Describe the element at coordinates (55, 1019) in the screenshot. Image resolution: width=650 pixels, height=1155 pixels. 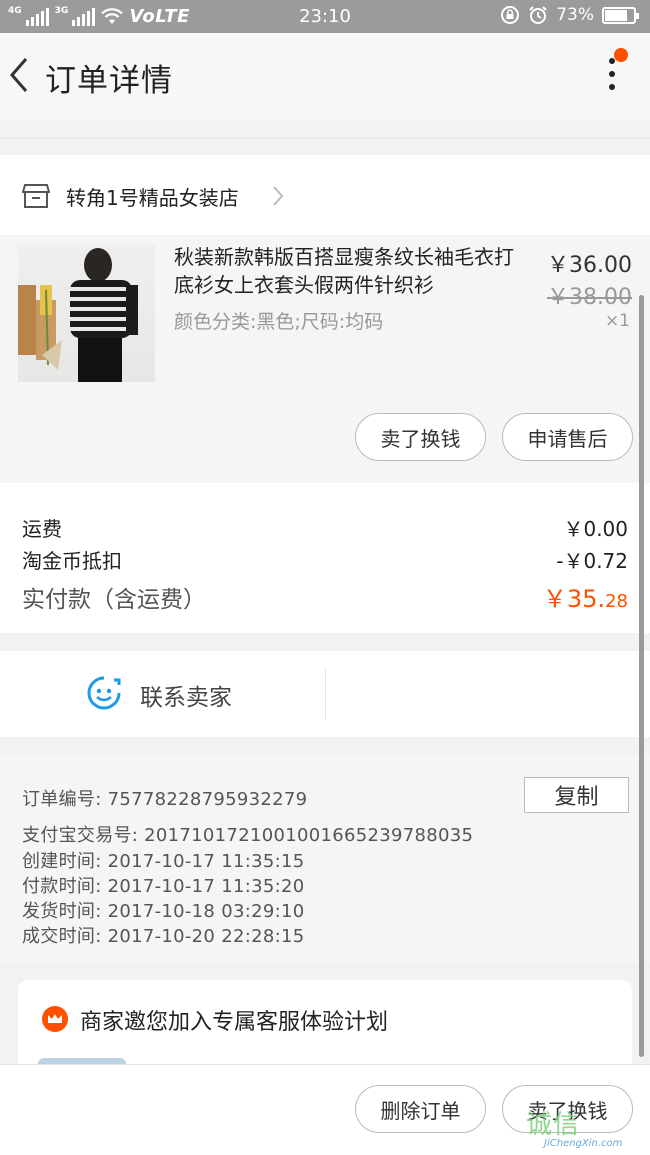
I see `crown-icon` at that location.